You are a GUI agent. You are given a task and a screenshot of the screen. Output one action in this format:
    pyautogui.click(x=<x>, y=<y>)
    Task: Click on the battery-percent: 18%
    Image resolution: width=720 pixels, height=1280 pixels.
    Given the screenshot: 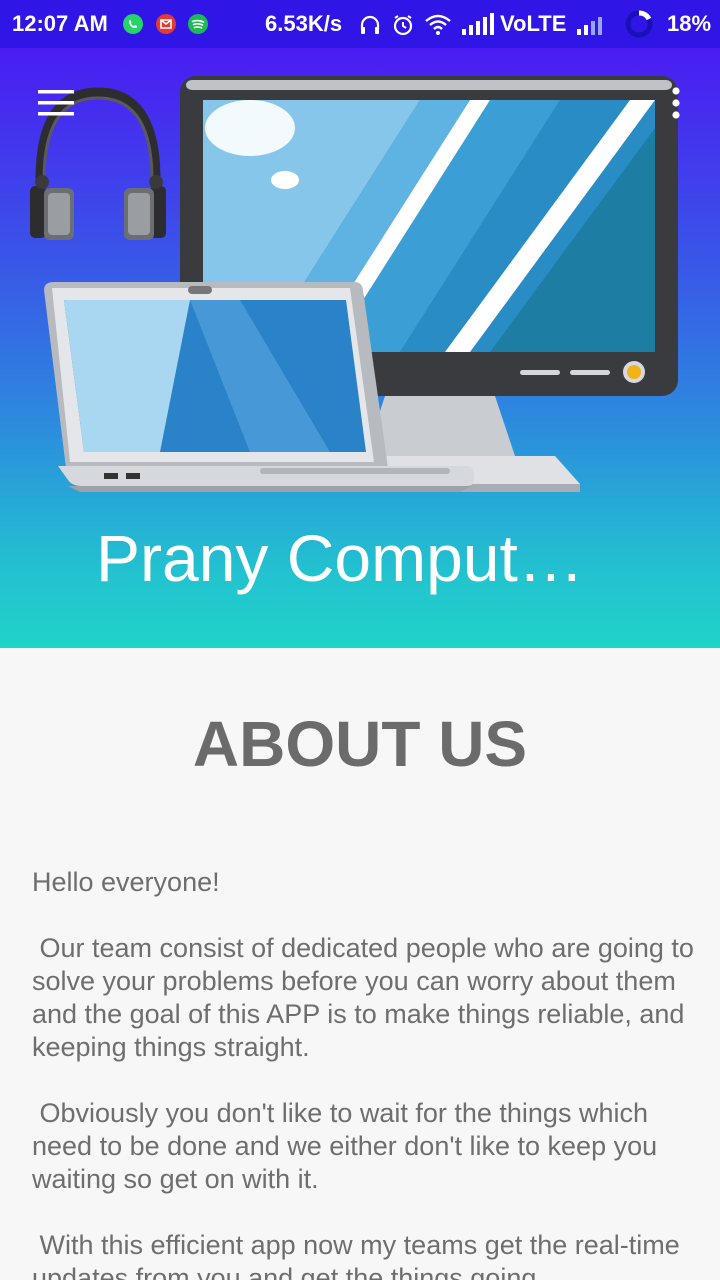 What is the action you would take?
    pyautogui.click(x=689, y=23)
    